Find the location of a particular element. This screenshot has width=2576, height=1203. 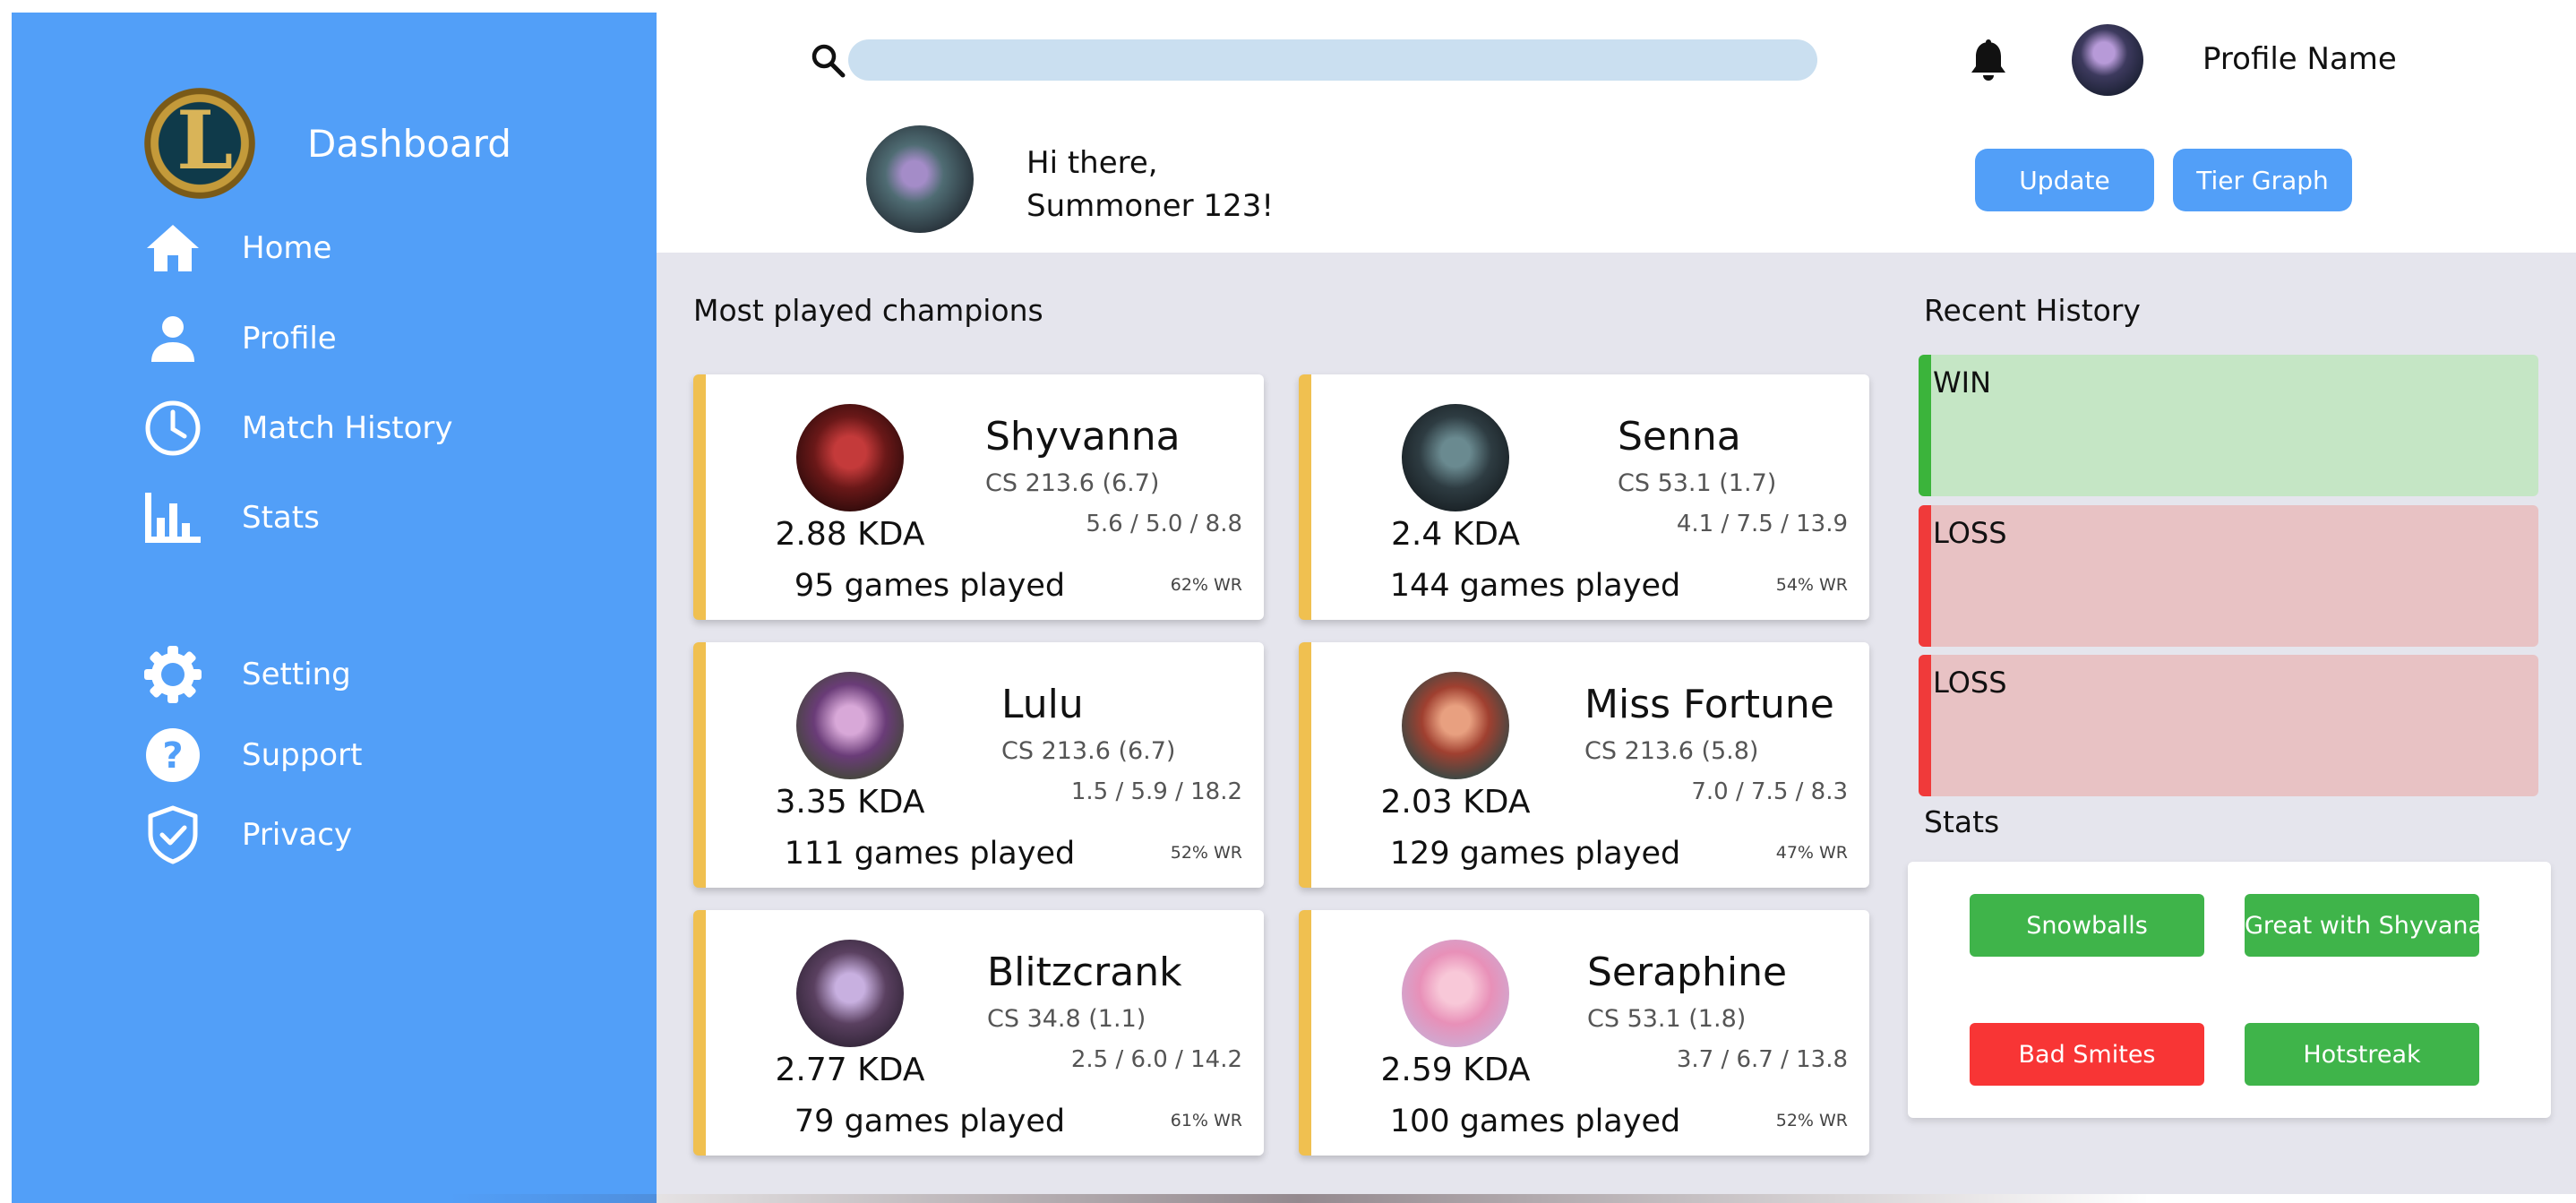

bell-icon is located at coordinates (1988, 60).